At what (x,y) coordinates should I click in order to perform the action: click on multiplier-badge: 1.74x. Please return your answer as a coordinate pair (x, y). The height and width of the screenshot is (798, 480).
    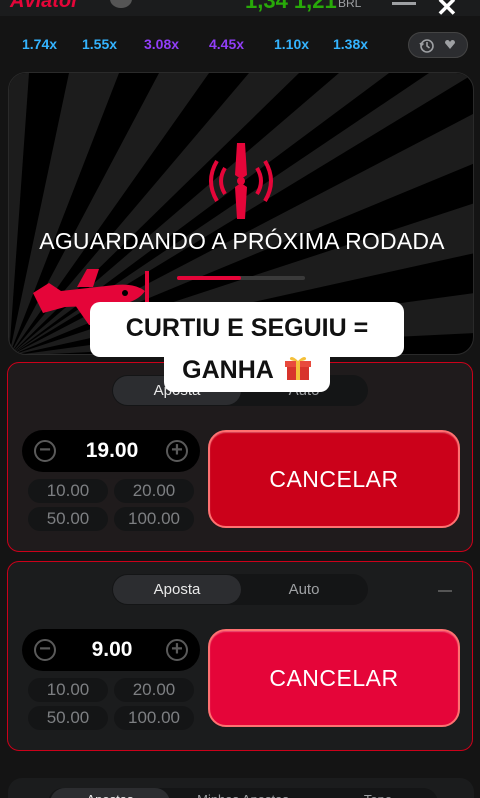
    Looking at the image, I should click on (40, 44).